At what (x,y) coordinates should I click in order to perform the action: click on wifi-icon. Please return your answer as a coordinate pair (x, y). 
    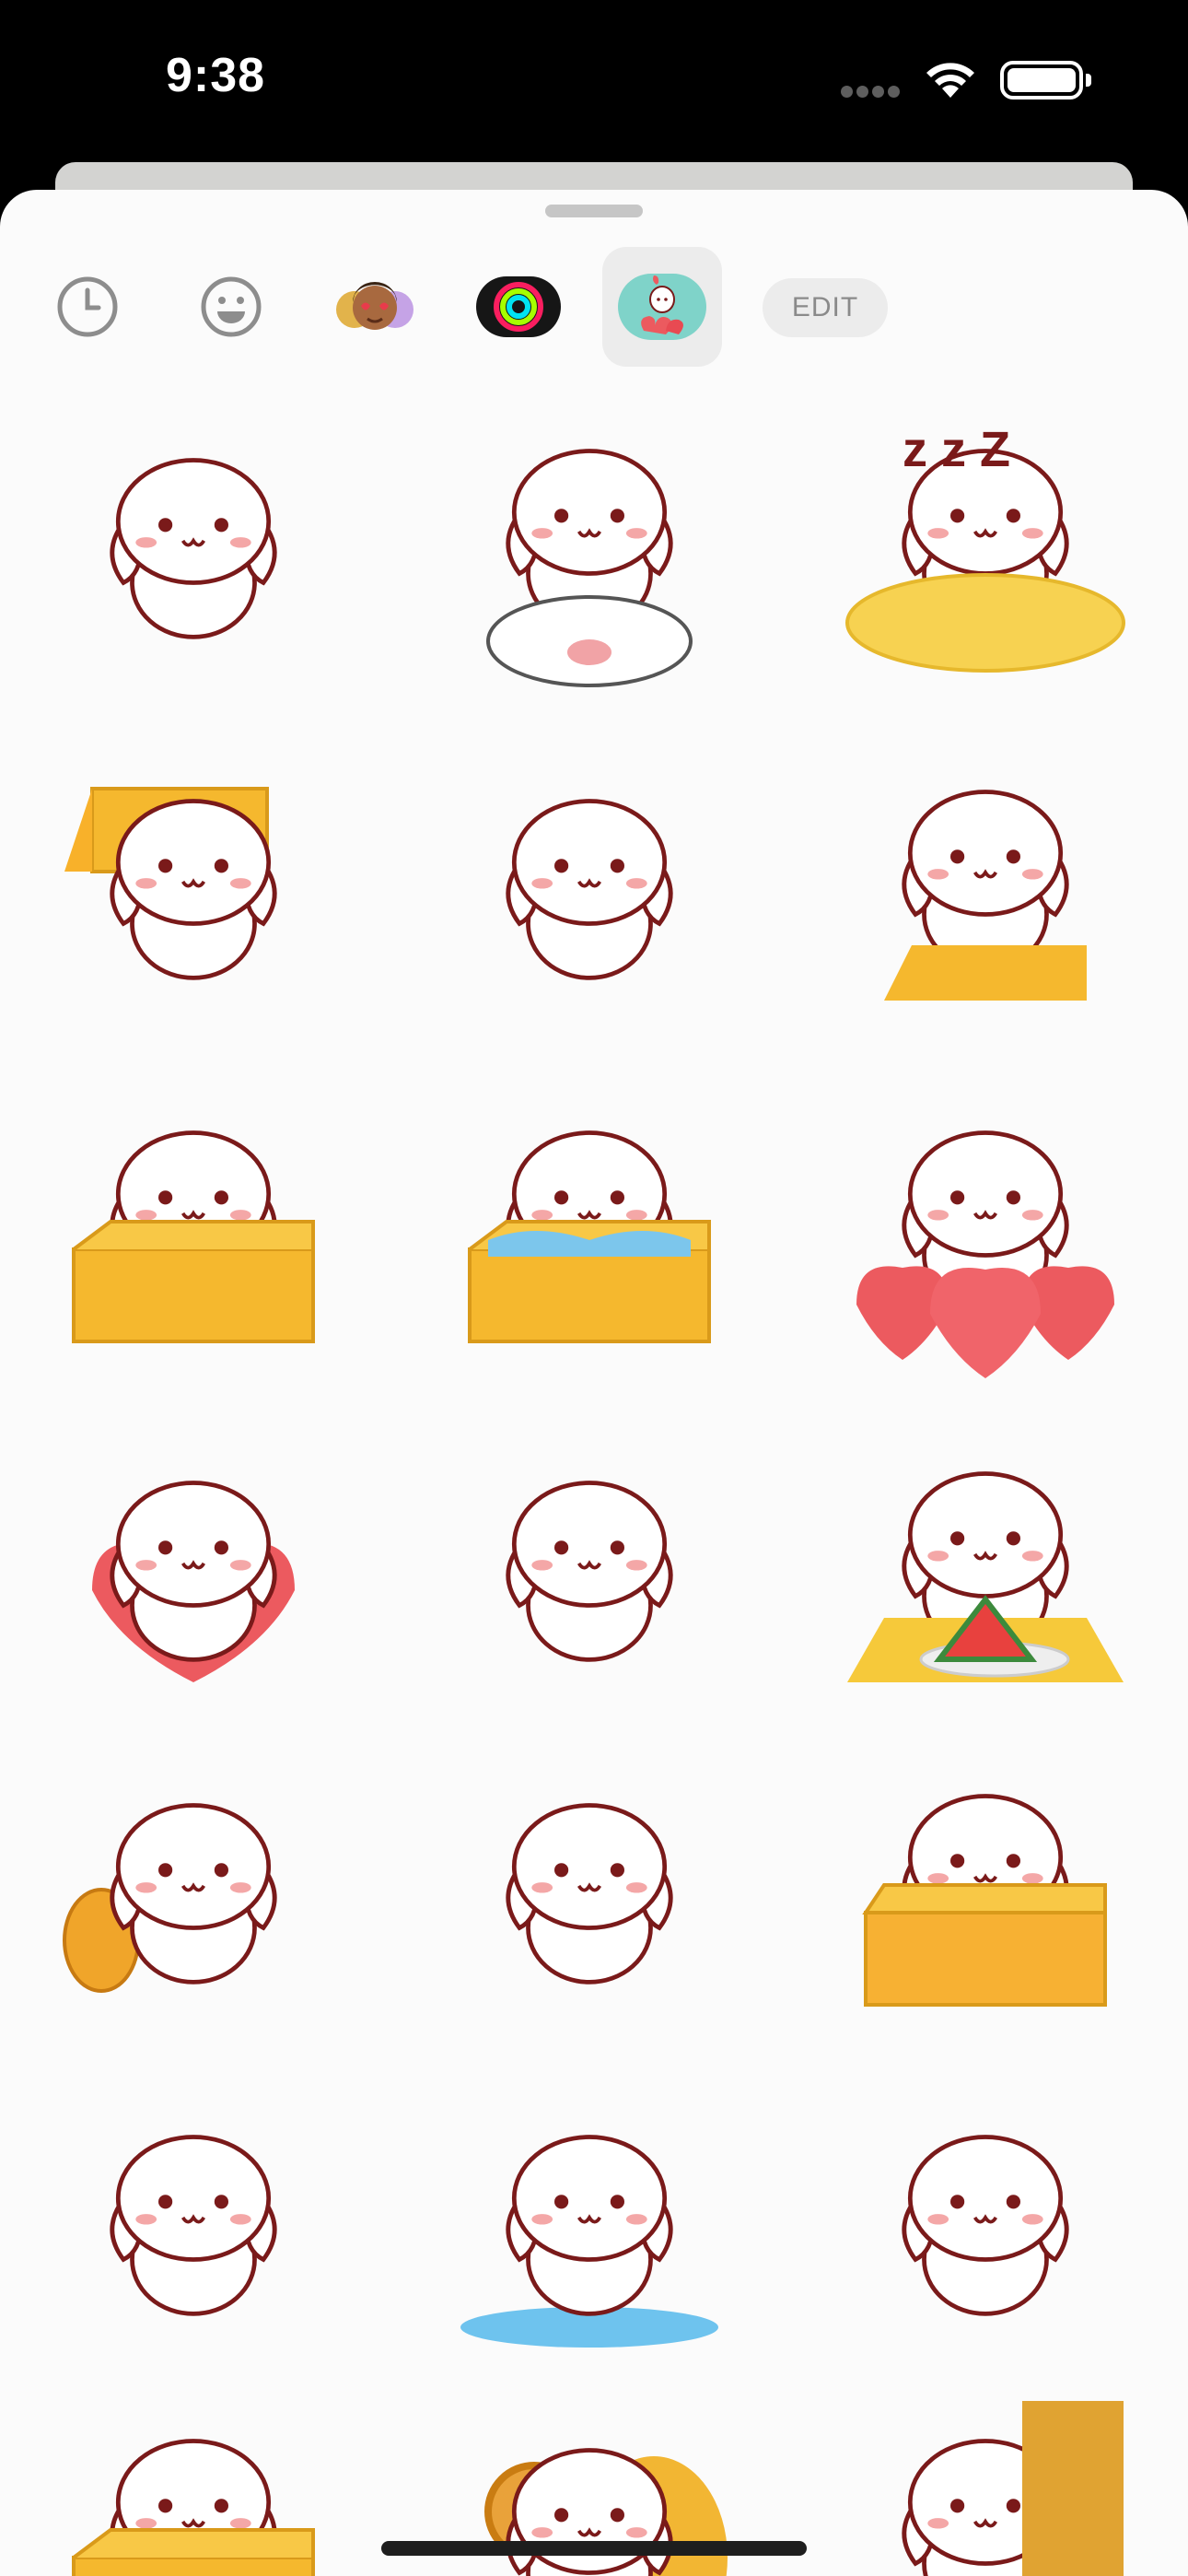
    Looking at the image, I should click on (950, 80).